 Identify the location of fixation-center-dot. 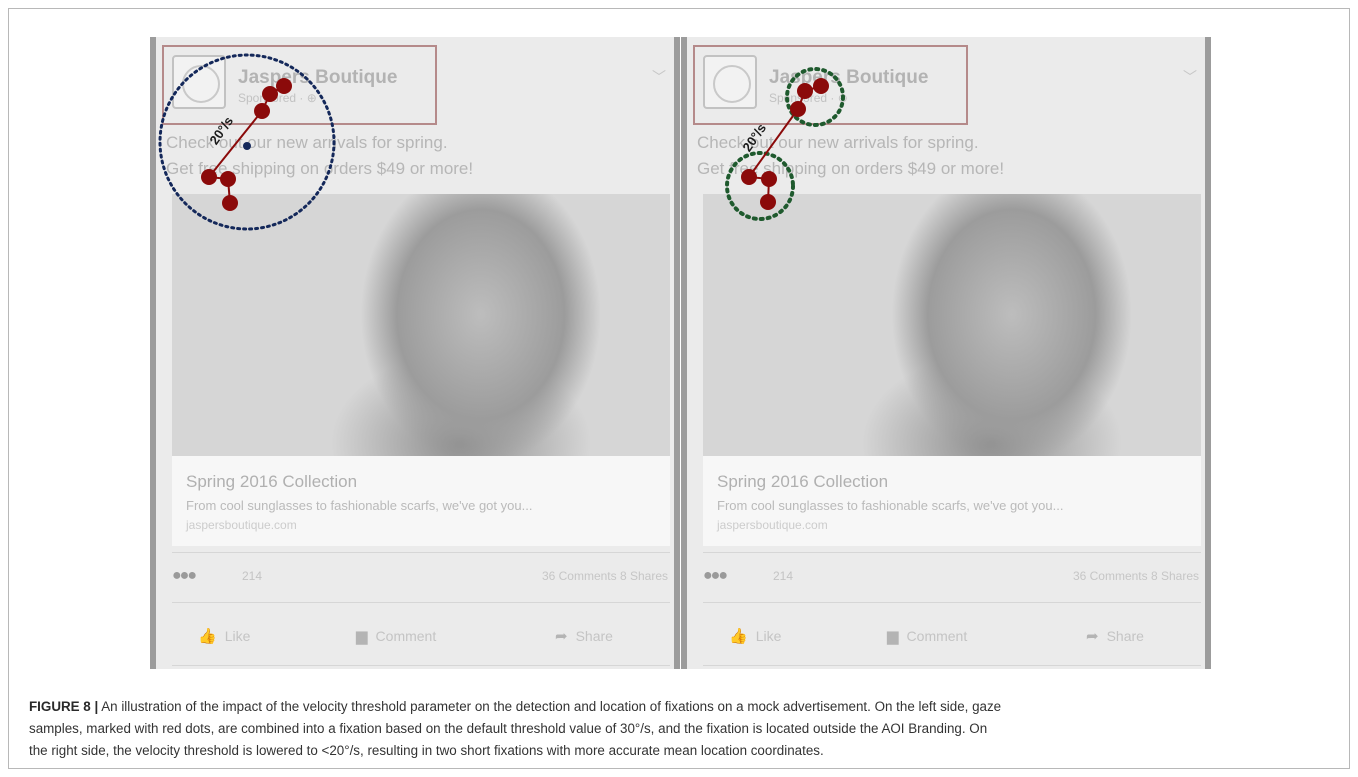
(247, 146).